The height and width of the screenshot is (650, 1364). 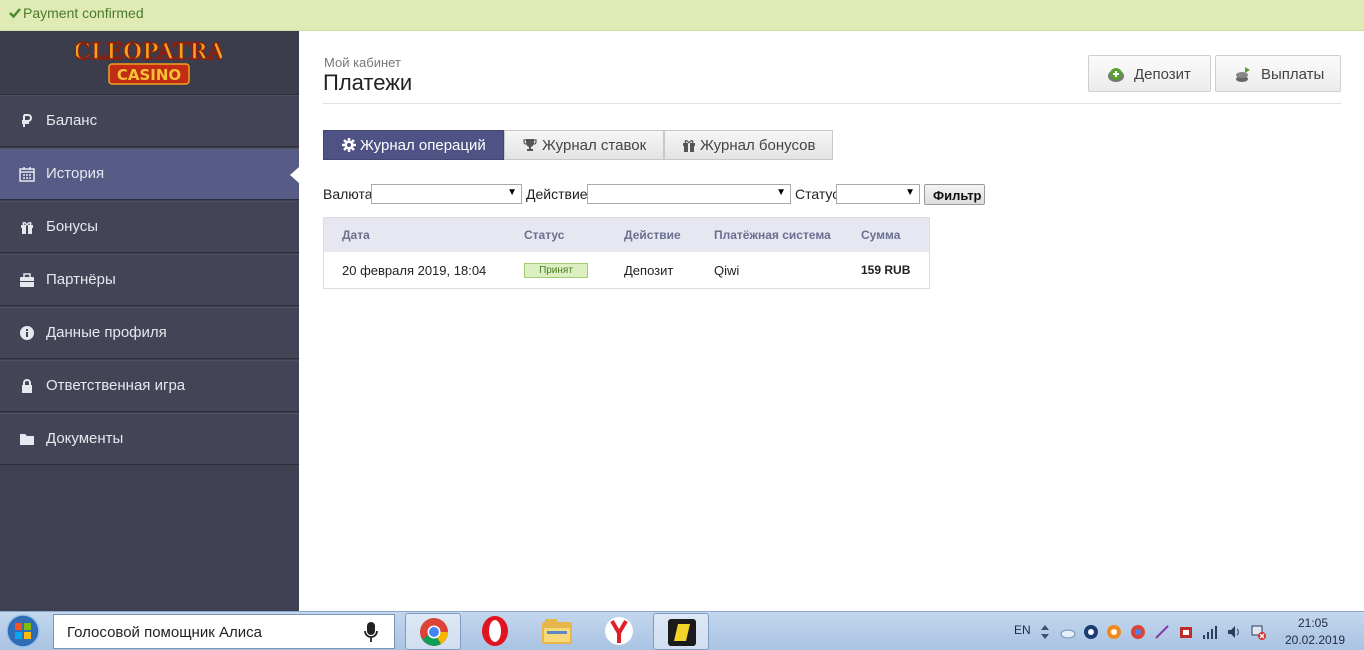 What do you see at coordinates (758, 145) in the screenshot?
I see `tab-label: Журнал бонусов` at bounding box center [758, 145].